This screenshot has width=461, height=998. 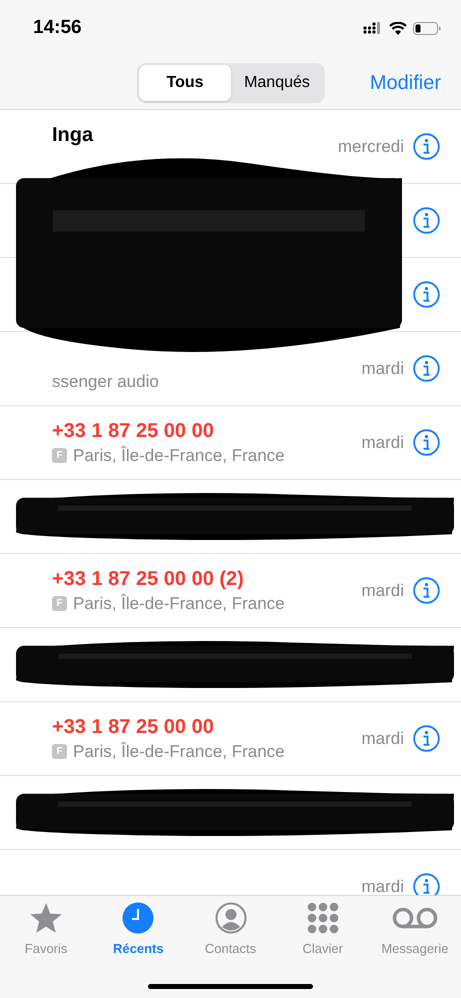 What do you see at coordinates (46, 918) in the screenshot?
I see `star-icon` at bounding box center [46, 918].